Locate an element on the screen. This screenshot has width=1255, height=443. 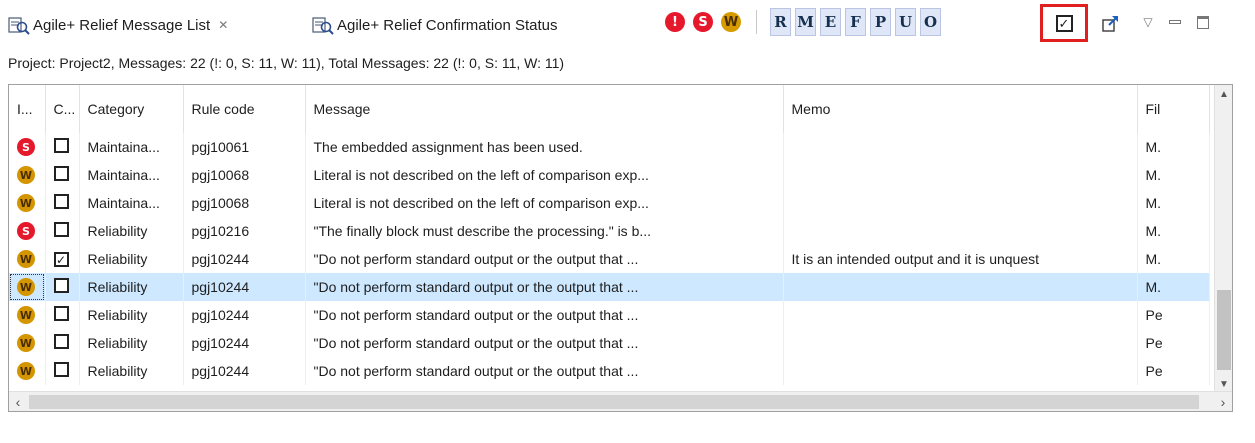
filter-category-m-button: M is located at coordinates (805, 22).